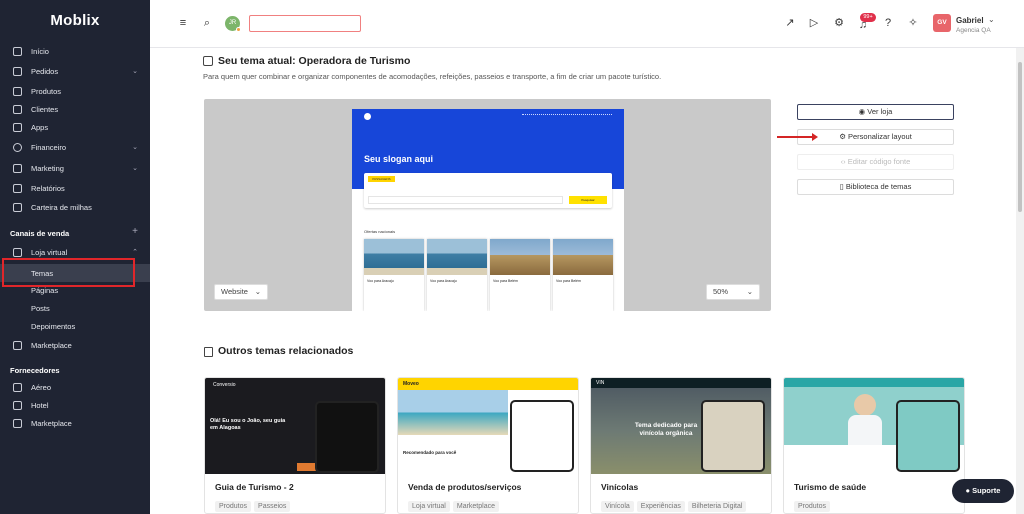 The image size is (1024, 514). Describe the element at coordinates (135, 252) in the screenshot. I see `chevron-up-icon: ⌃` at that location.